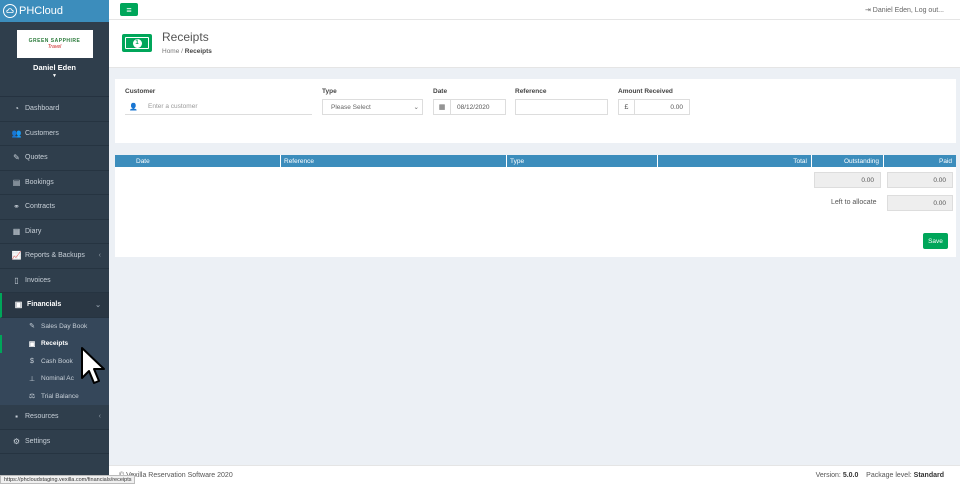 This screenshot has width=960, height=484. Describe the element at coordinates (645, 91) in the screenshot. I see `amount-received-label: Amount Received` at that location.